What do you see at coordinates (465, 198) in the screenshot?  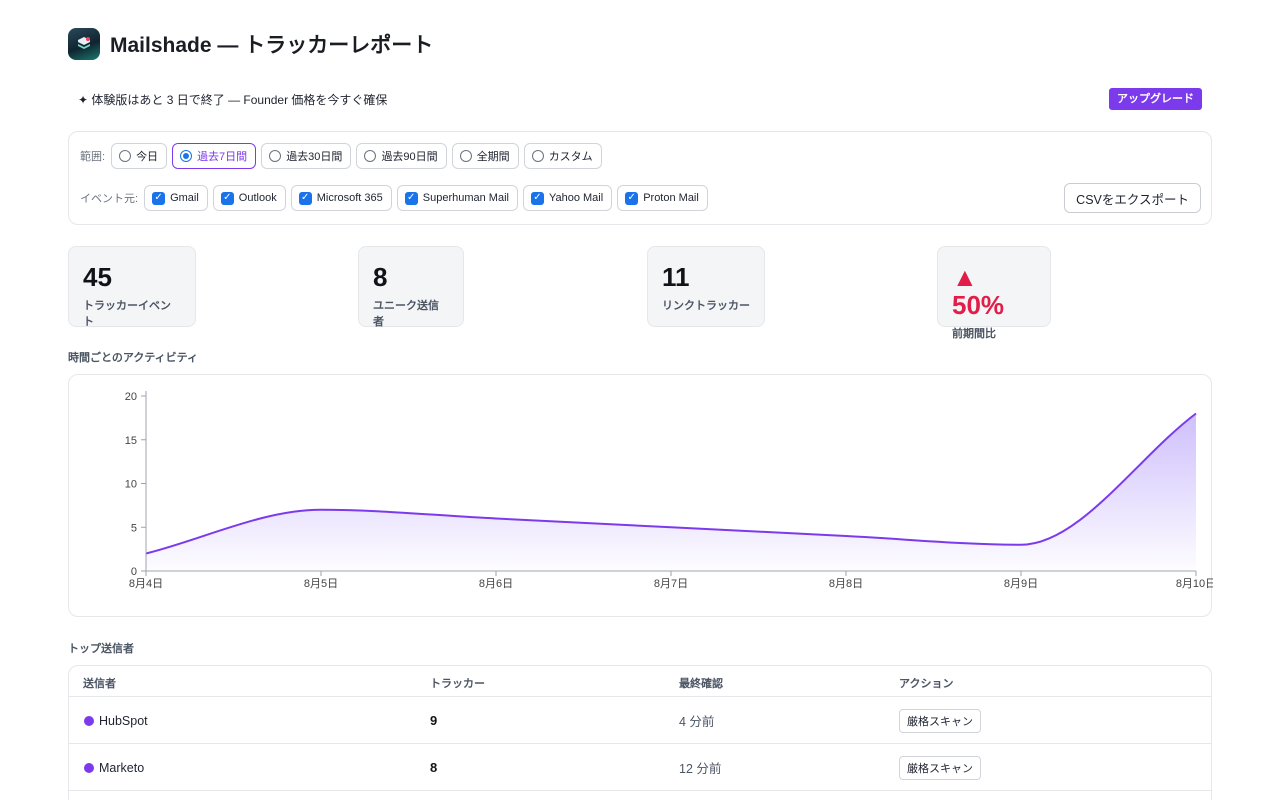 I see `source-option-label: Superhuman Mail` at bounding box center [465, 198].